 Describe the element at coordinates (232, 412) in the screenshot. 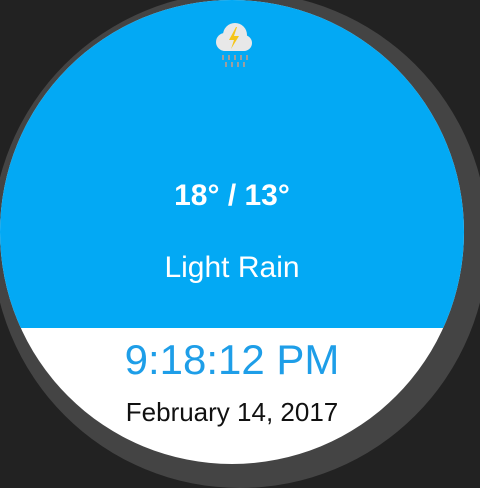

I see `clock-date: February 14, 2017` at that location.